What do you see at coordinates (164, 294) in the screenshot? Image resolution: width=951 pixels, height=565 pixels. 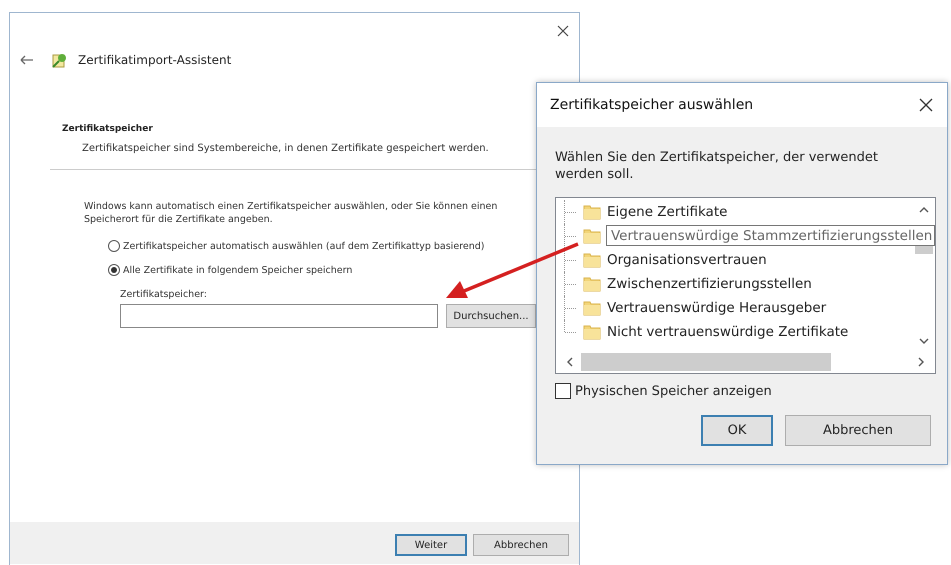 I see `field-label: Zertifikatspeicher:` at bounding box center [164, 294].